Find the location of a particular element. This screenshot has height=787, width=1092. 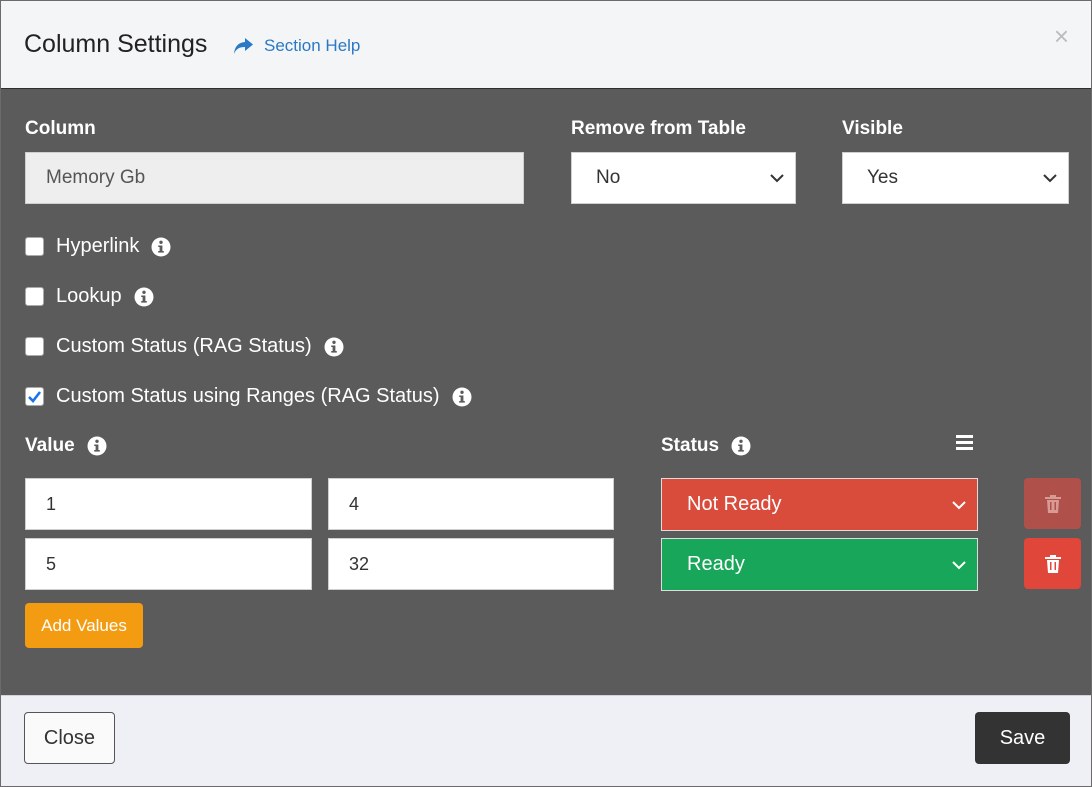

visible-label: Visible is located at coordinates (872, 128).